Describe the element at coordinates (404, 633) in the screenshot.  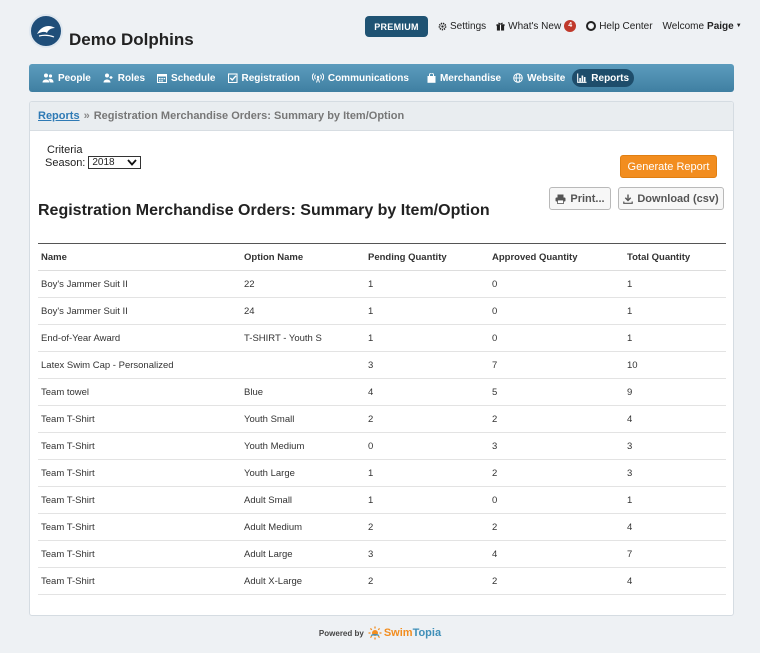
I see `swimtopia-logo: Swim Topia` at that location.